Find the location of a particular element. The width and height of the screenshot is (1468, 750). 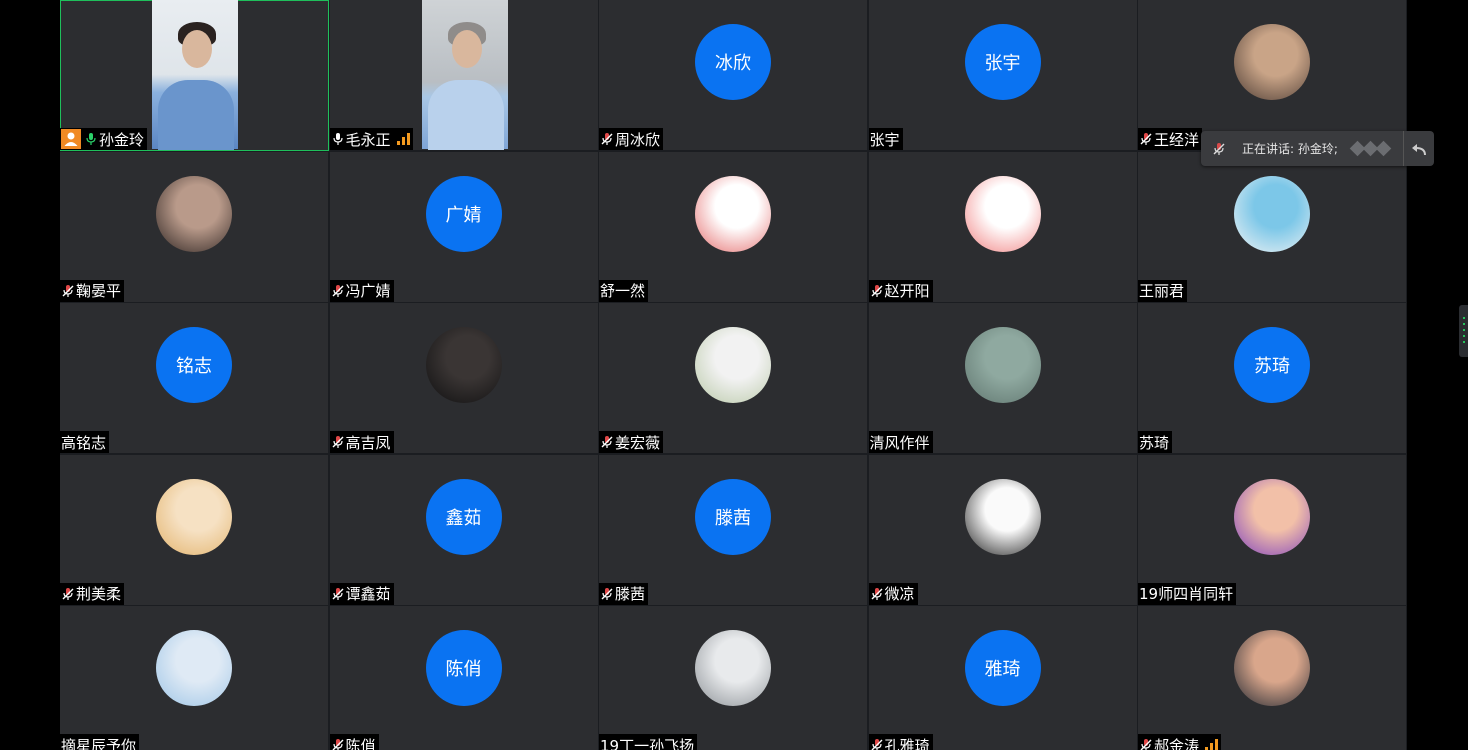

avatar: 鑫茹 is located at coordinates (463, 516).